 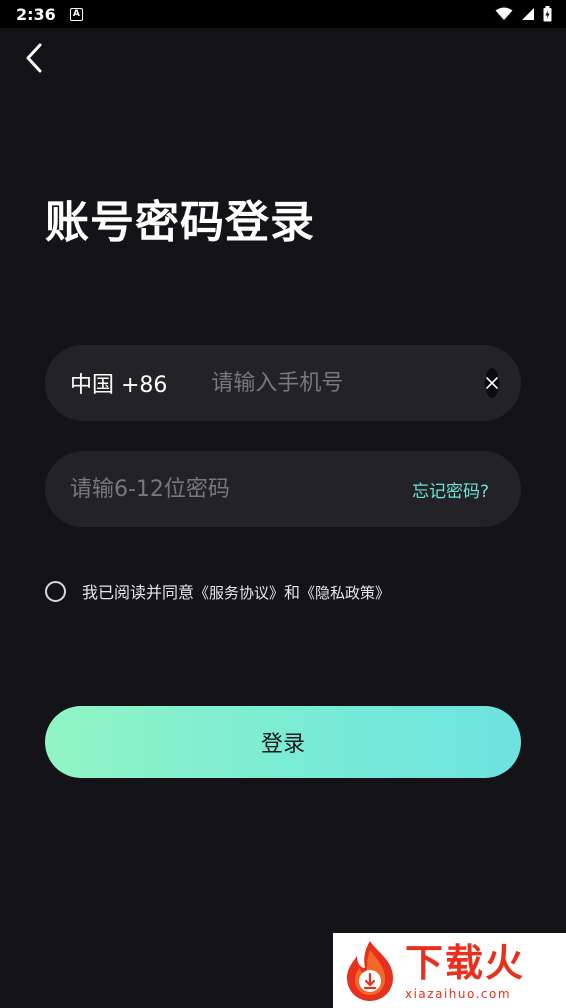 I want to click on service-agreement-link: 《服务协议》, so click(x=239, y=593).